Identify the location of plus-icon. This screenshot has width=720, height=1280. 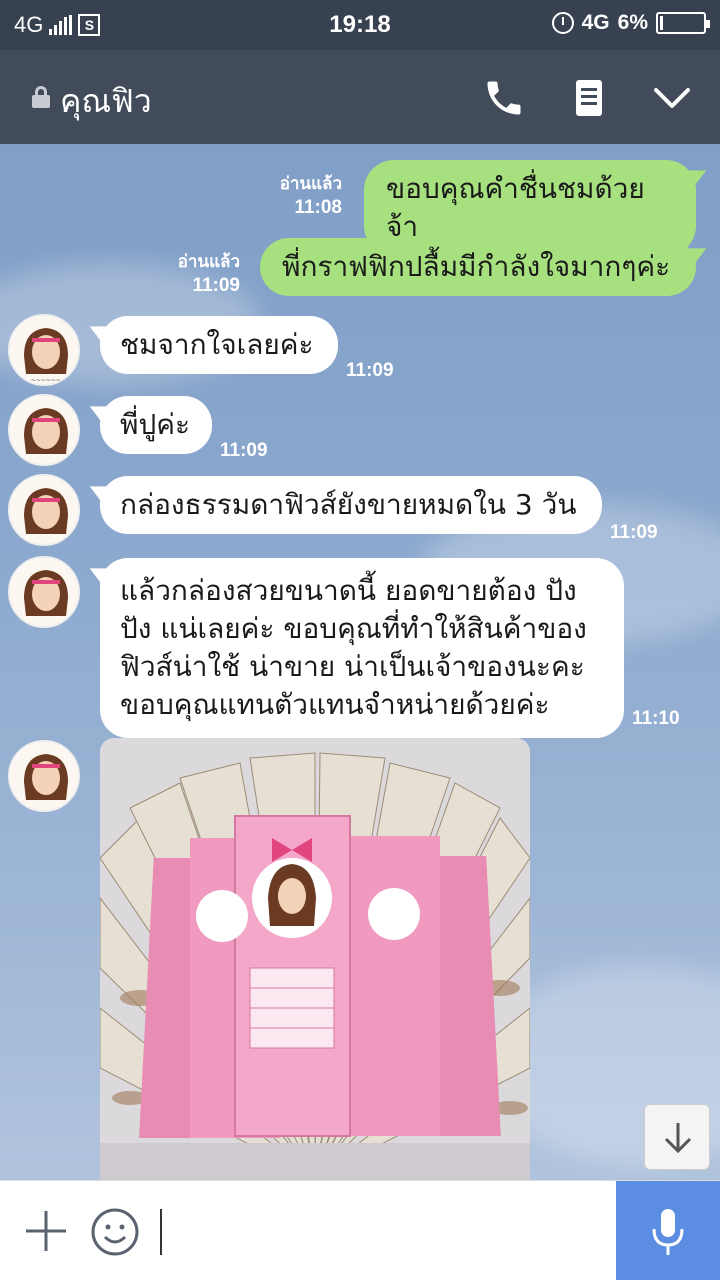
(46, 1231).